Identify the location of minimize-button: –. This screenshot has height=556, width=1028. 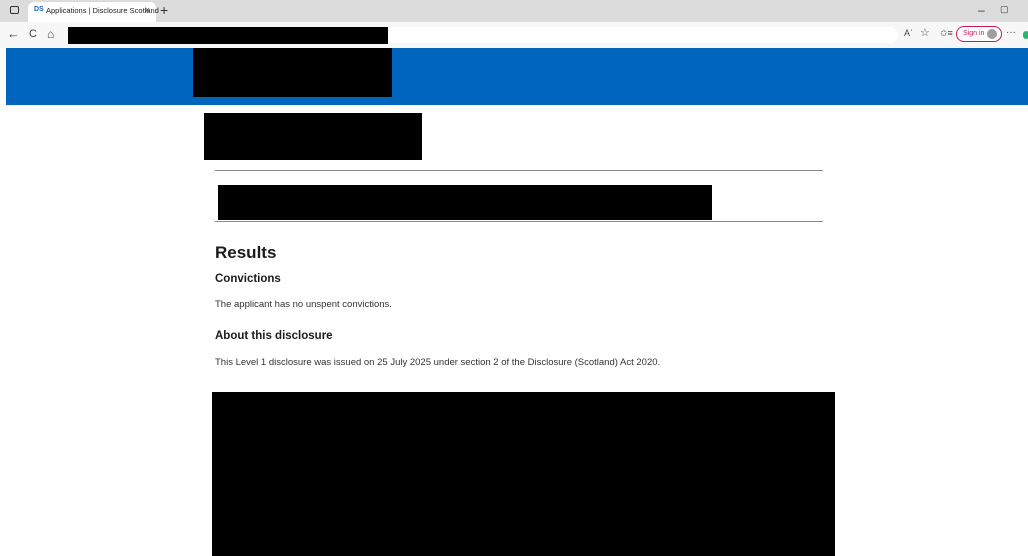
(981, 10).